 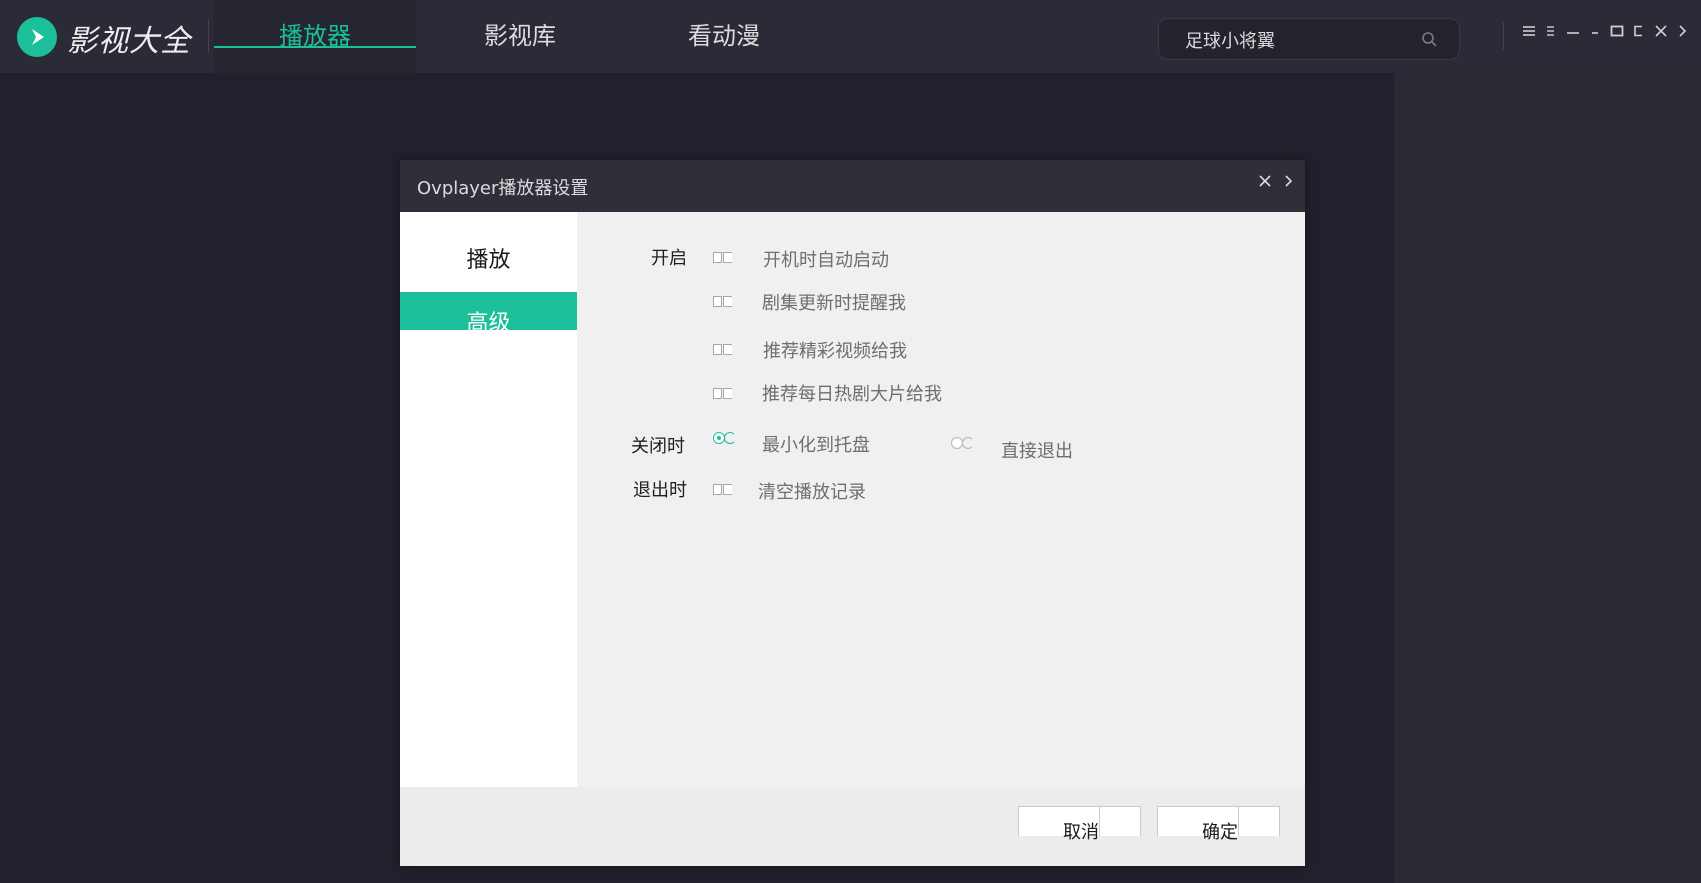 I want to click on checkbox-notify-update, so click(x=723, y=302).